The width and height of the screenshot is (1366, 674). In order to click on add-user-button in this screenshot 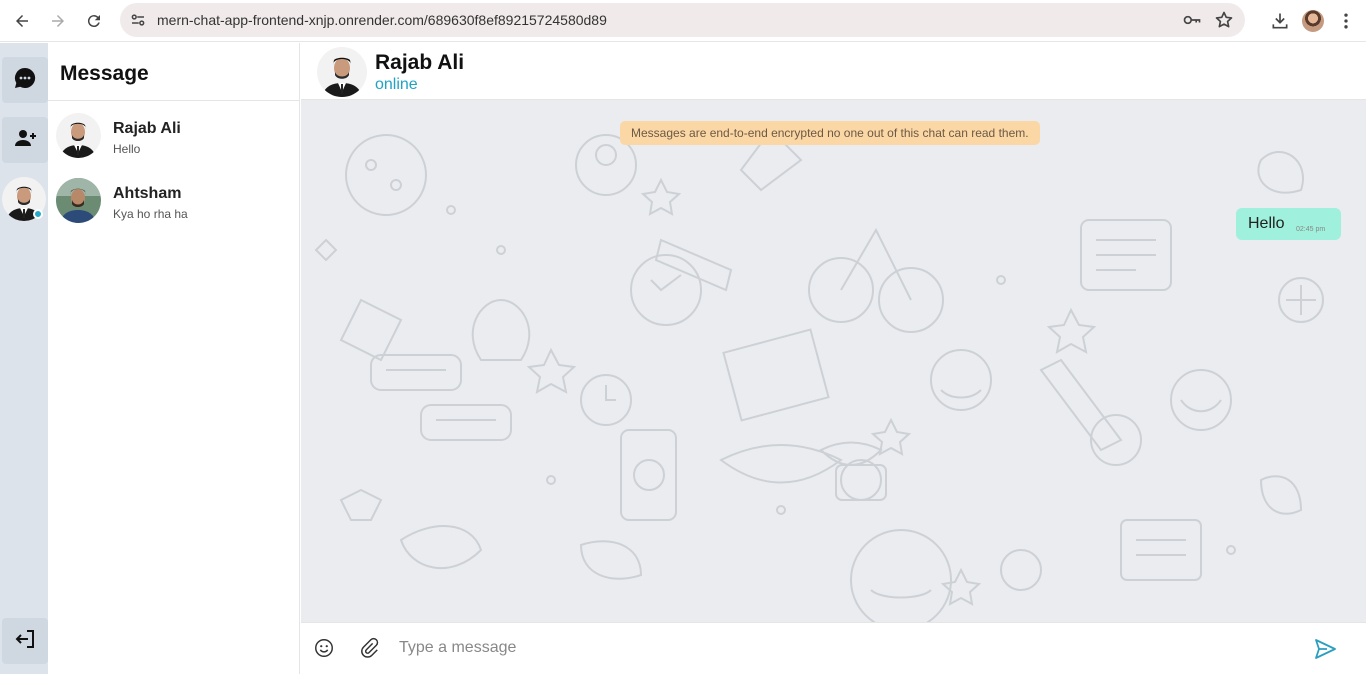, I will do `click(25, 140)`.